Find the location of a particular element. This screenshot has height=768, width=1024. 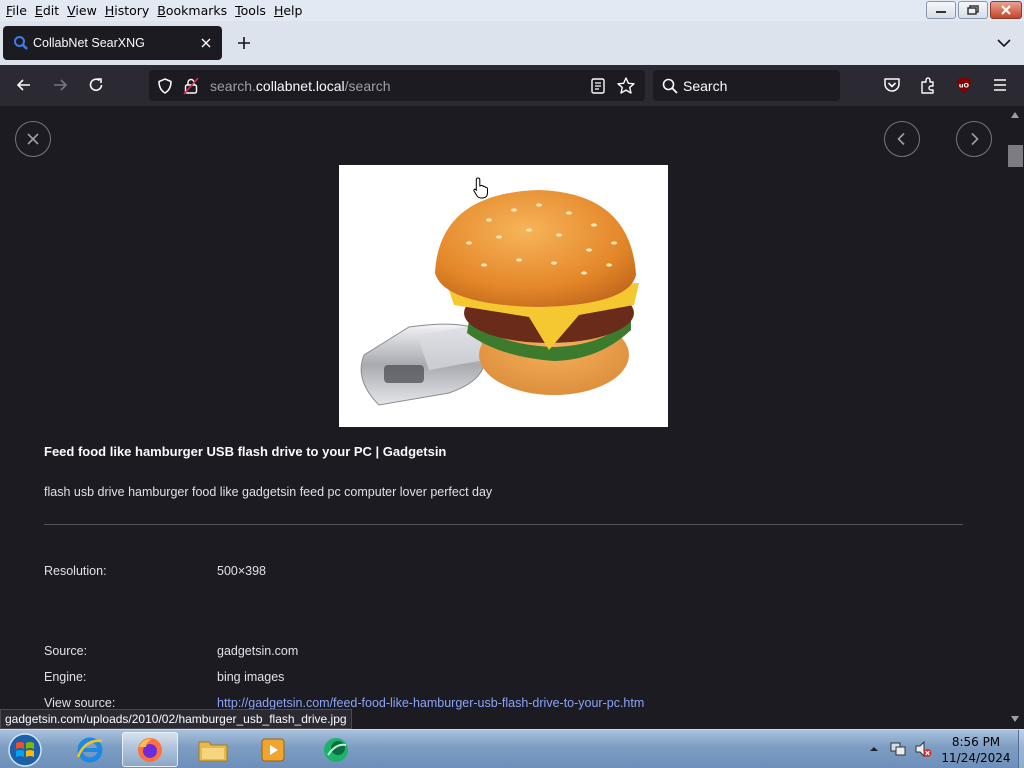

tab-searxng: CollabNet SearXNG is located at coordinates (112, 43).